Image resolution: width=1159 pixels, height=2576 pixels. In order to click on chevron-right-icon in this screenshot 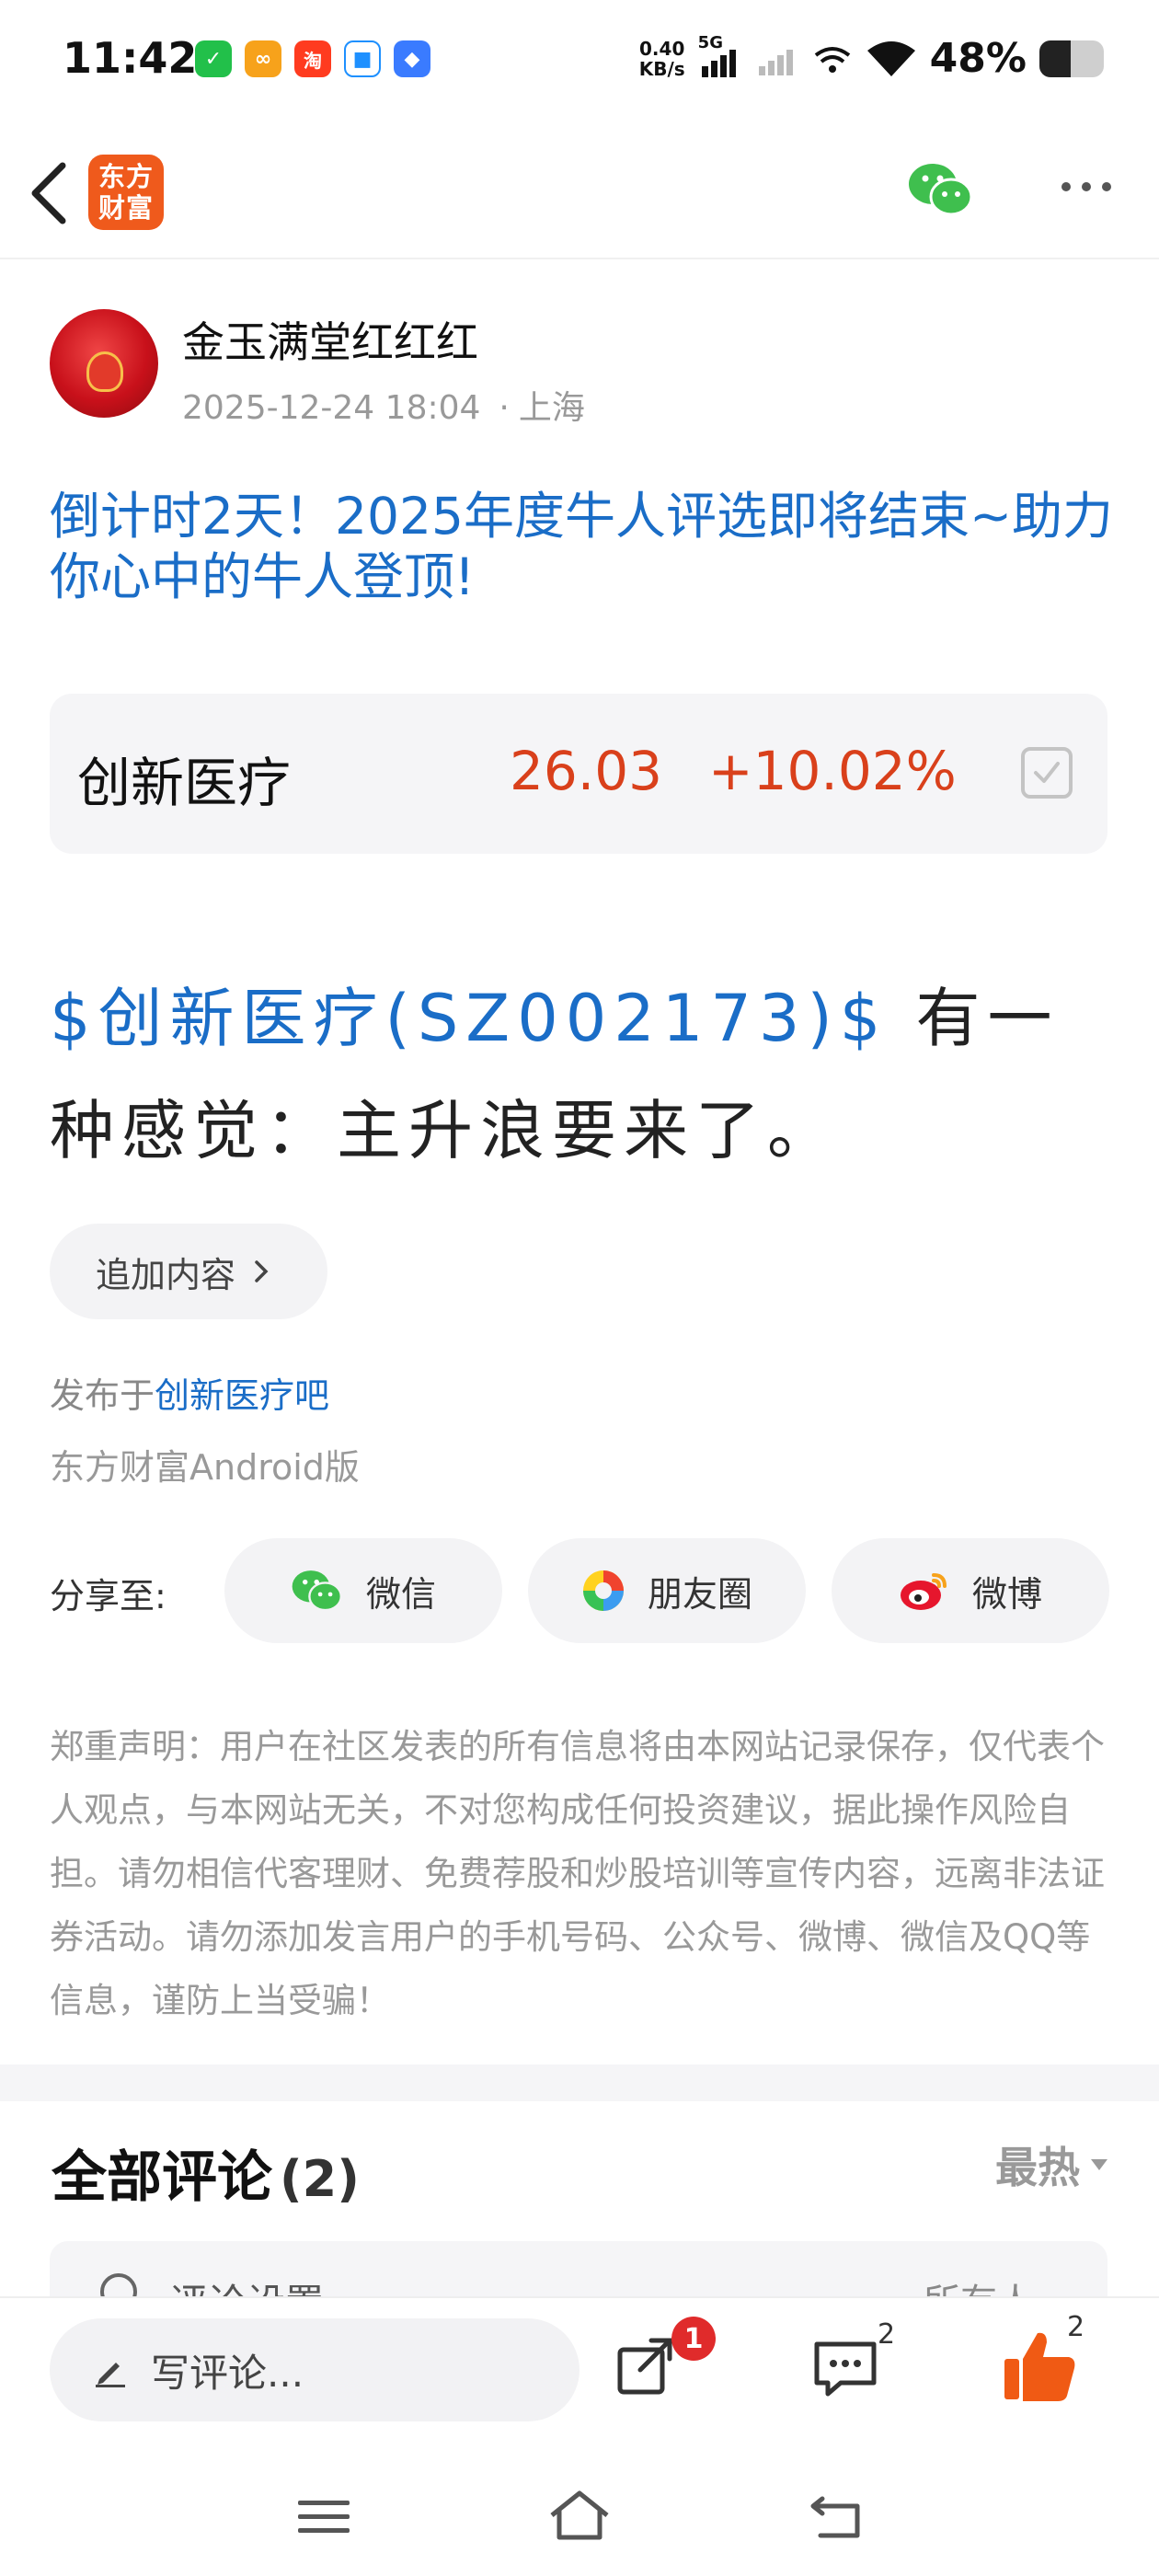, I will do `click(262, 1271)`.